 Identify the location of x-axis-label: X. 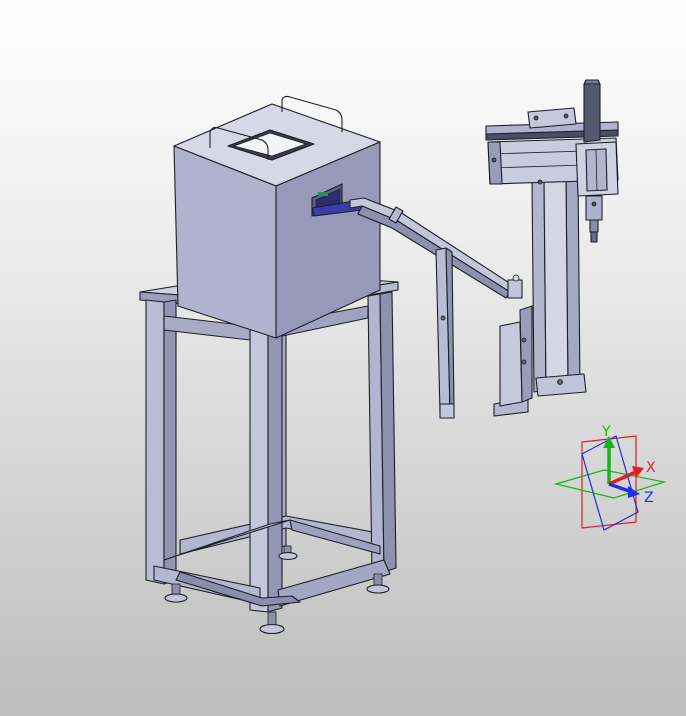
(651, 468).